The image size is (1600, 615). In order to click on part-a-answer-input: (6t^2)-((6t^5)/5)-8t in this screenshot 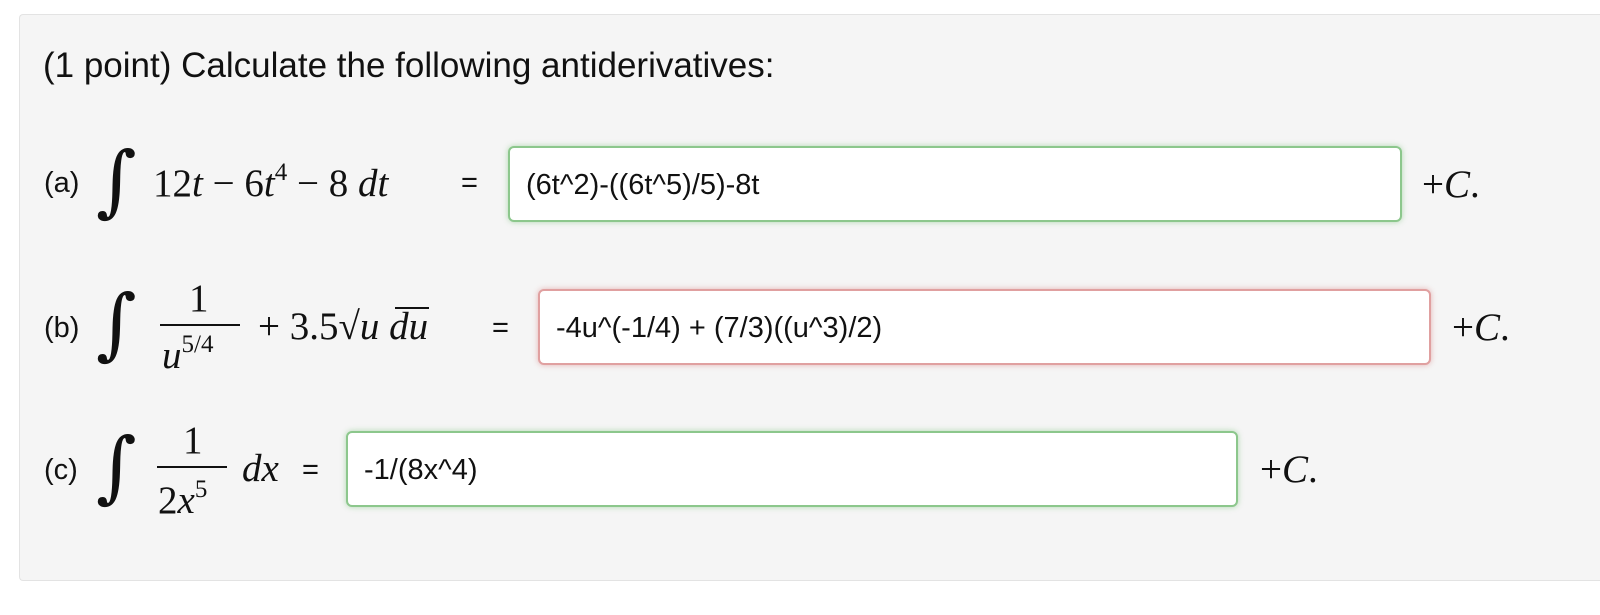, I will do `click(955, 184)`.